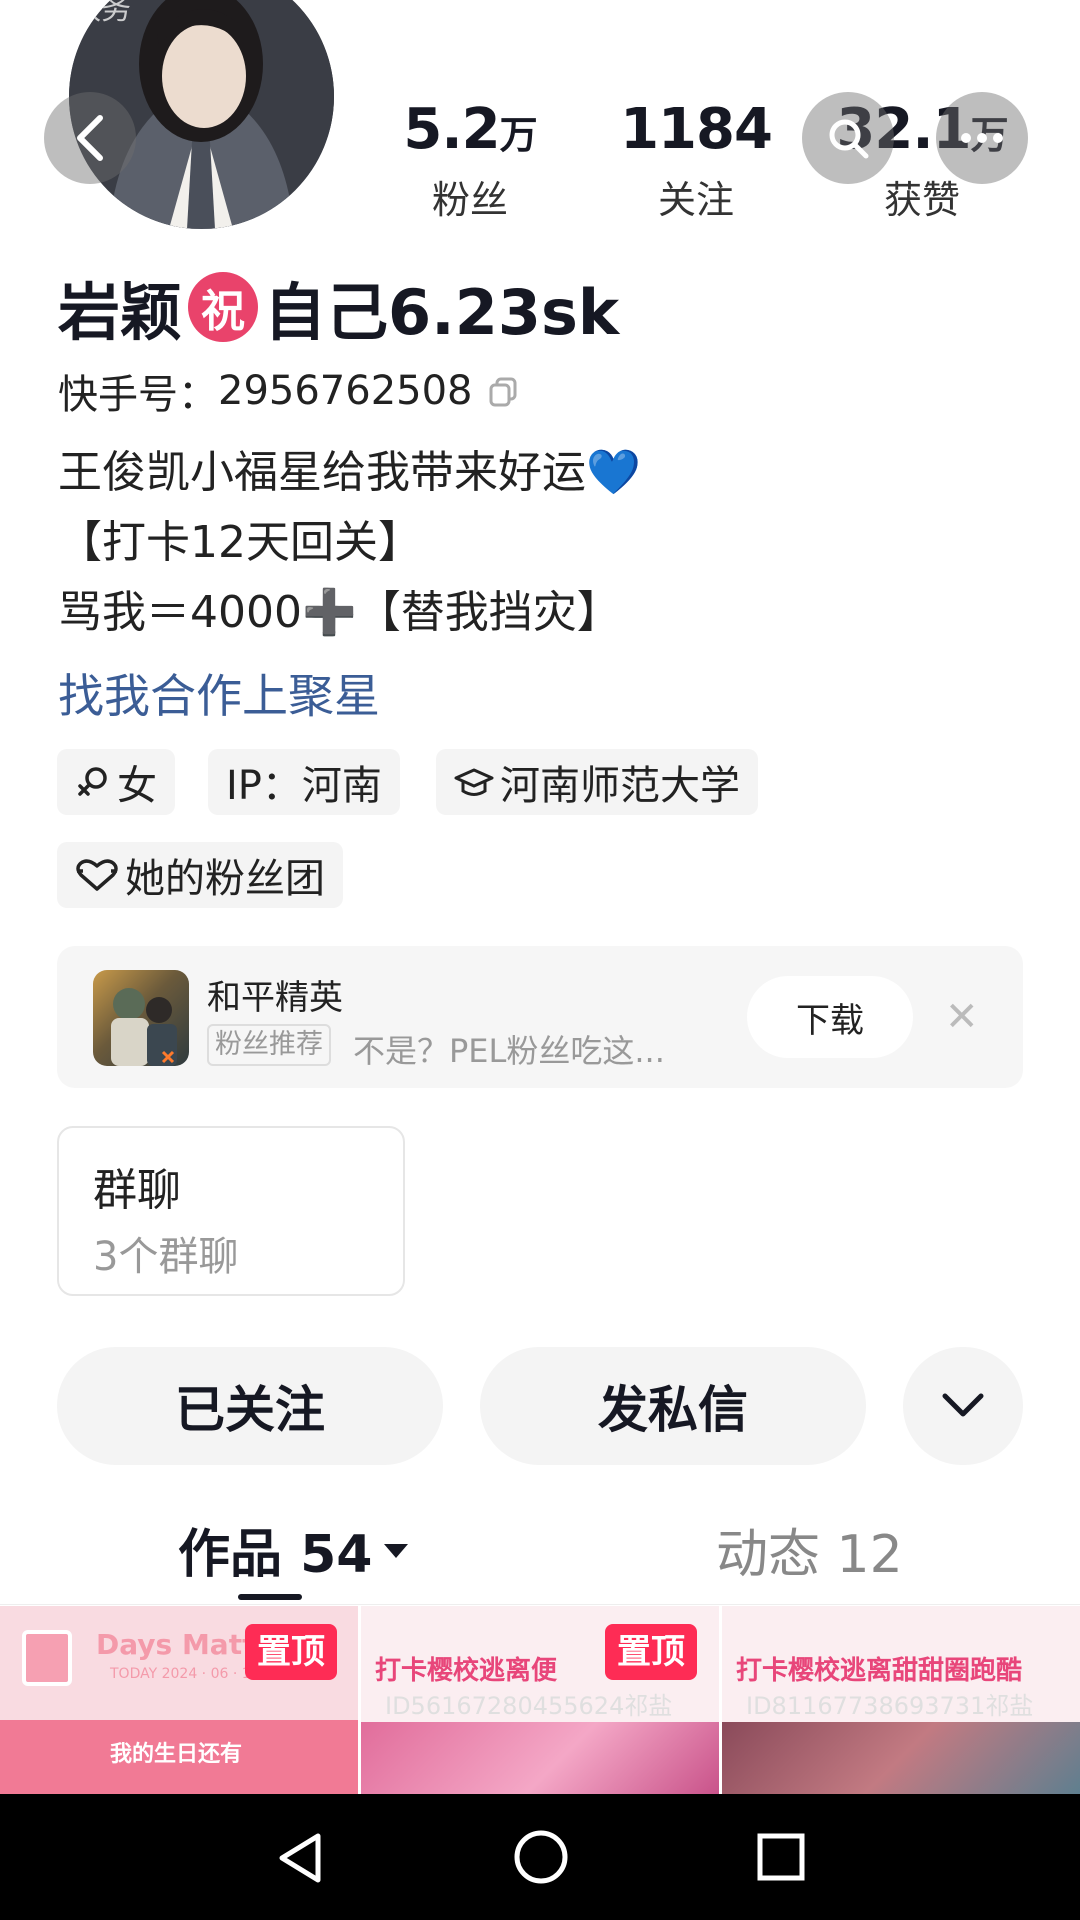 The width and height of the screenshot is (1080, 1920). Describe the element at coordinates (47, 1658) in the screenshot. I see `image-icon` at that location.